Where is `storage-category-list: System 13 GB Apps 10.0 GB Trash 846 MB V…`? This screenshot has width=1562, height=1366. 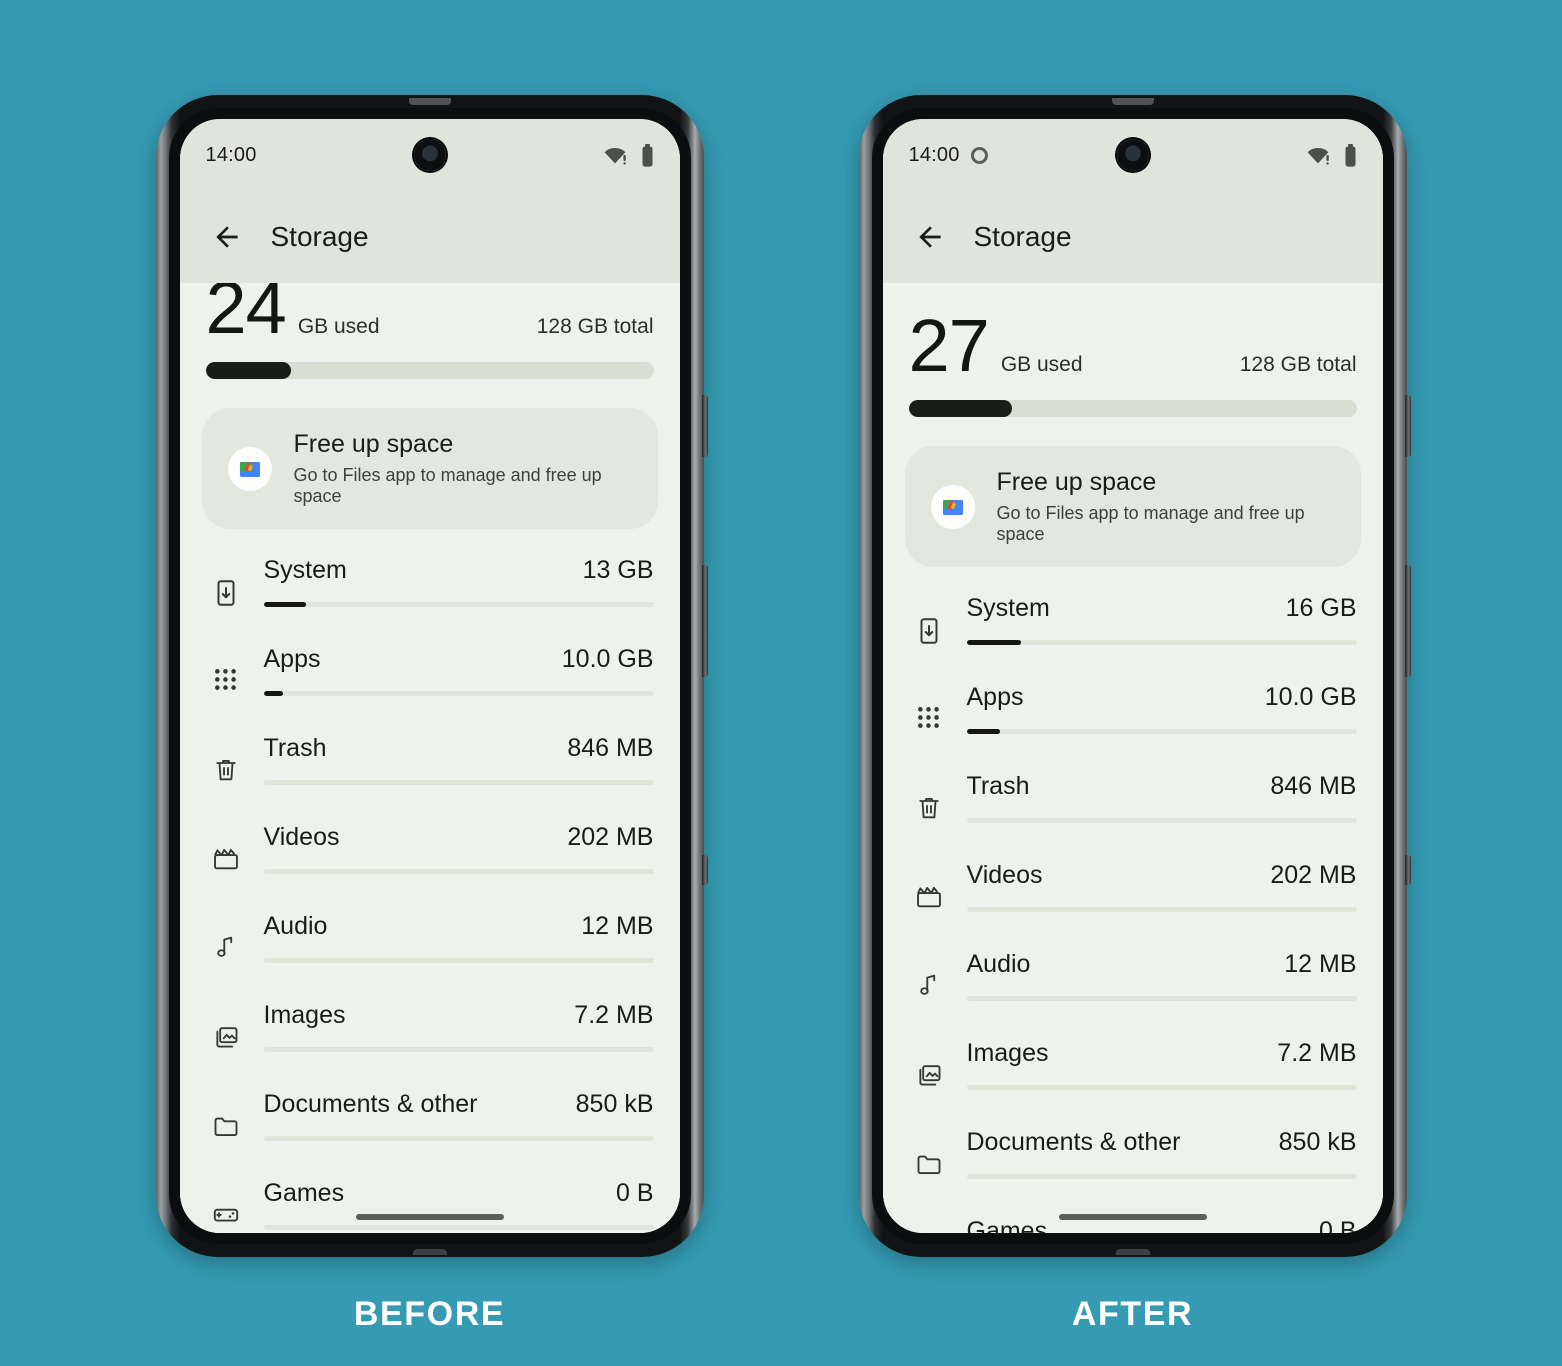 storage-category-list: System 13 GB Apps 10.0 GB Trash 846 MB V… is located at coordinates (430, 889).